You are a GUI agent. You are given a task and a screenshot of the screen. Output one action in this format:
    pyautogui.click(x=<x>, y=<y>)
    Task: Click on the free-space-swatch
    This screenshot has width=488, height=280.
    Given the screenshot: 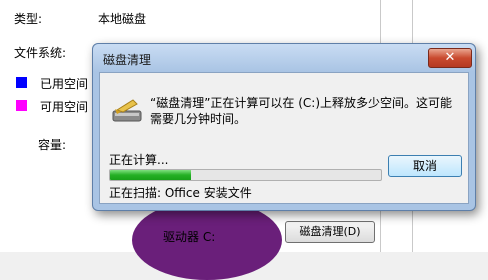 What is the action you would take?
    pyautogui.click(x=21, y=105)
    